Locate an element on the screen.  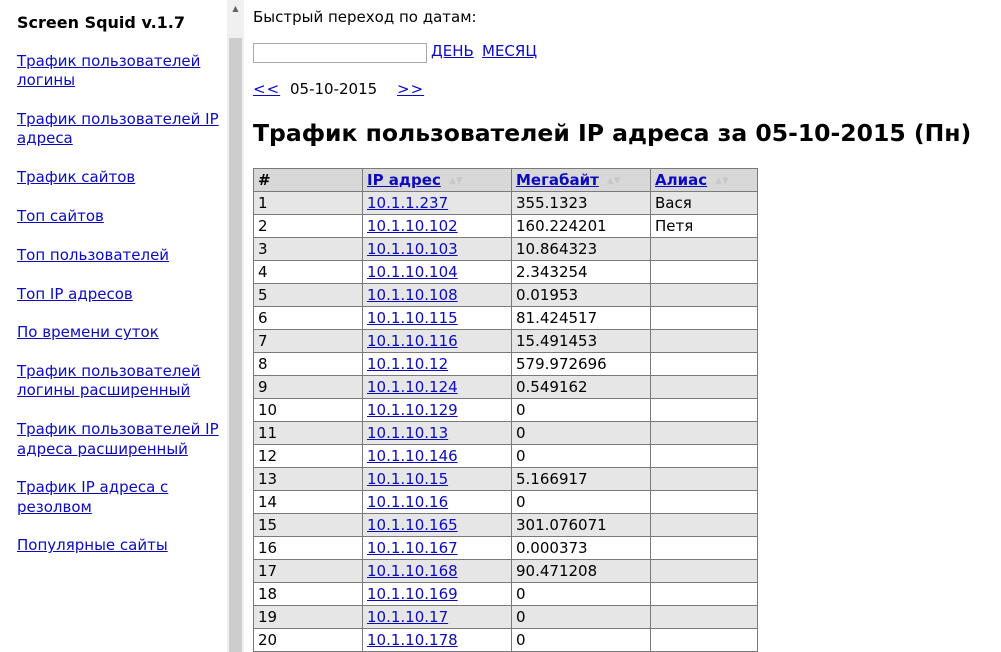
ip-link: 10.1.10.178 is located at coordinates (412, 640).